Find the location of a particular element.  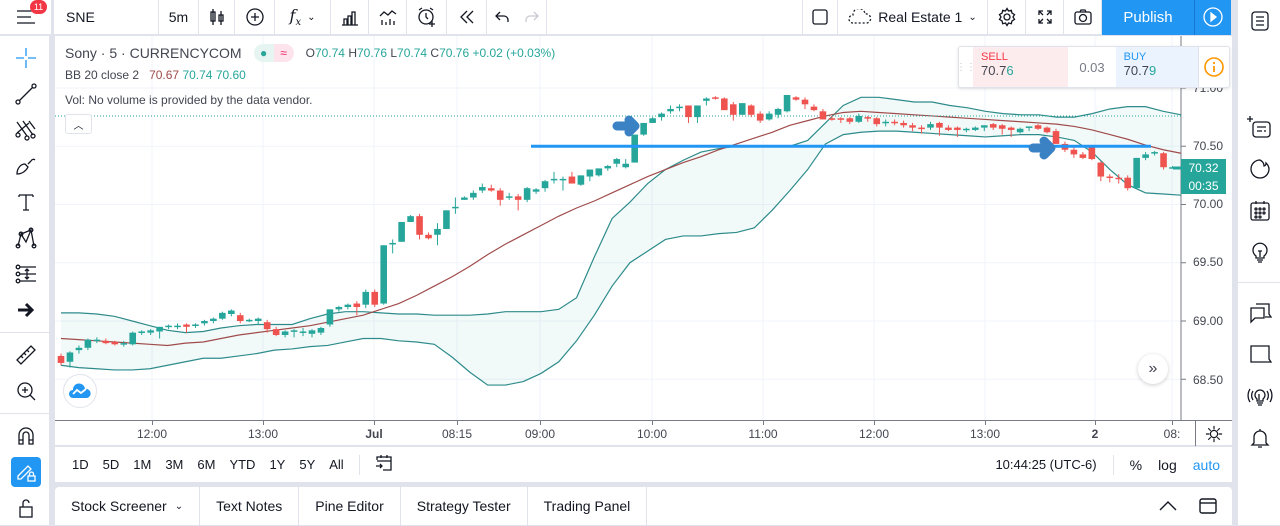

arrow-annotation is located at coordinates (626, 126).